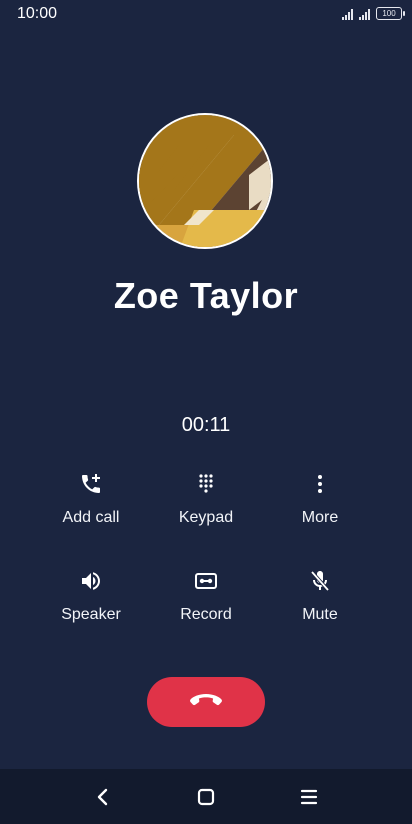  What do you see at coordinates (320, 581) in the screenshot?
I see `mic-off-icon` at bounding box center [320, 581].